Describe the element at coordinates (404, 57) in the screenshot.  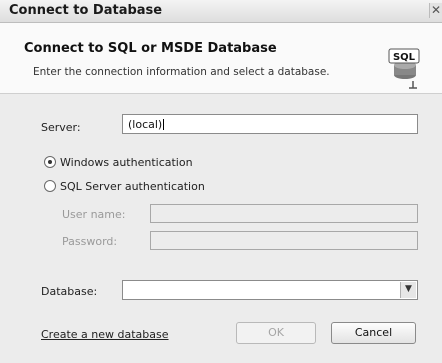
I see `sql-icon-text: SQL` at that location.